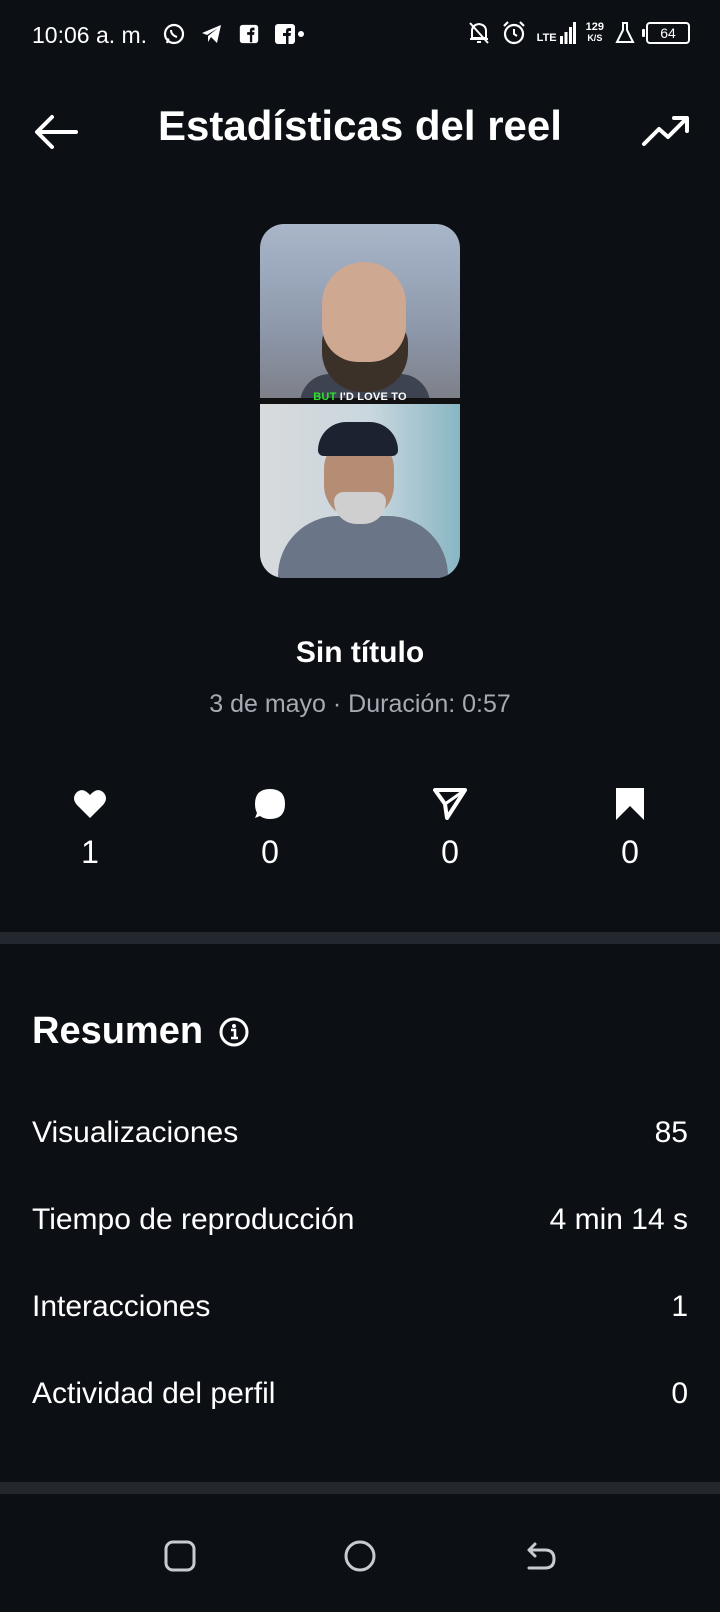 This screenshot has width=720, height=1612. Describe the element at coordinates (450, 852) in the screenshot. I see `shares-count: 0` at that location.